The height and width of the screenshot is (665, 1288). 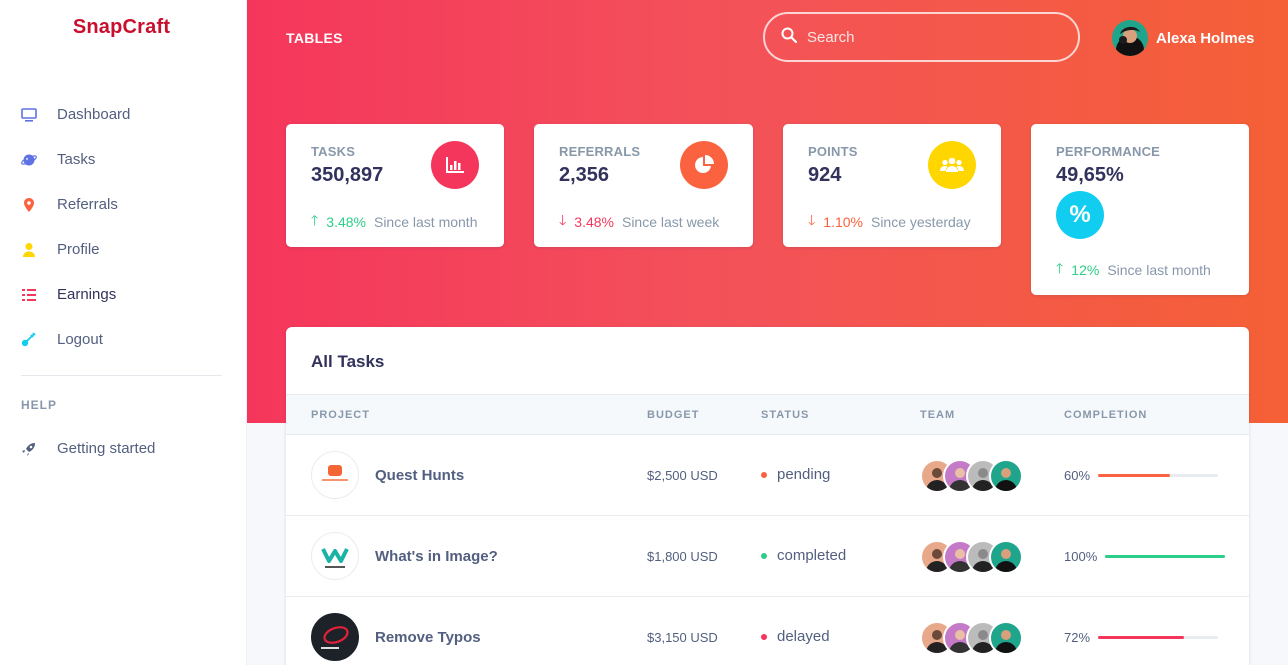 I want to click on stat-change: 1.10%, so click(x=843, y=222).